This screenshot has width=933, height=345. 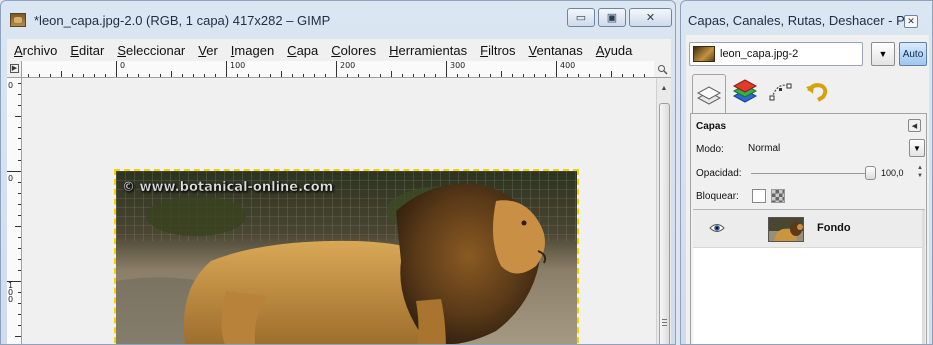 I want to click on ruler-label: 300, so click(x=458, y=65).